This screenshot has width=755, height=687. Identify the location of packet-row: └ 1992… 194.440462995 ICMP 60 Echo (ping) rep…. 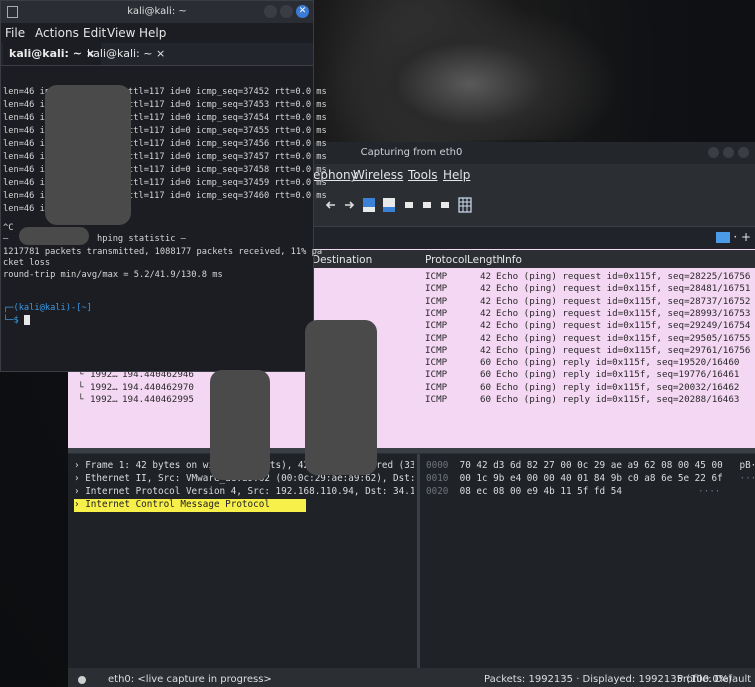
(411, 400).